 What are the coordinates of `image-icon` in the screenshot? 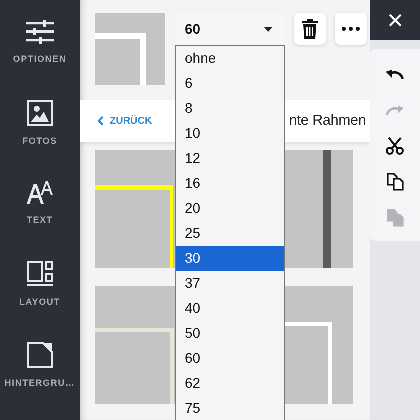 It's located at (40, 113).